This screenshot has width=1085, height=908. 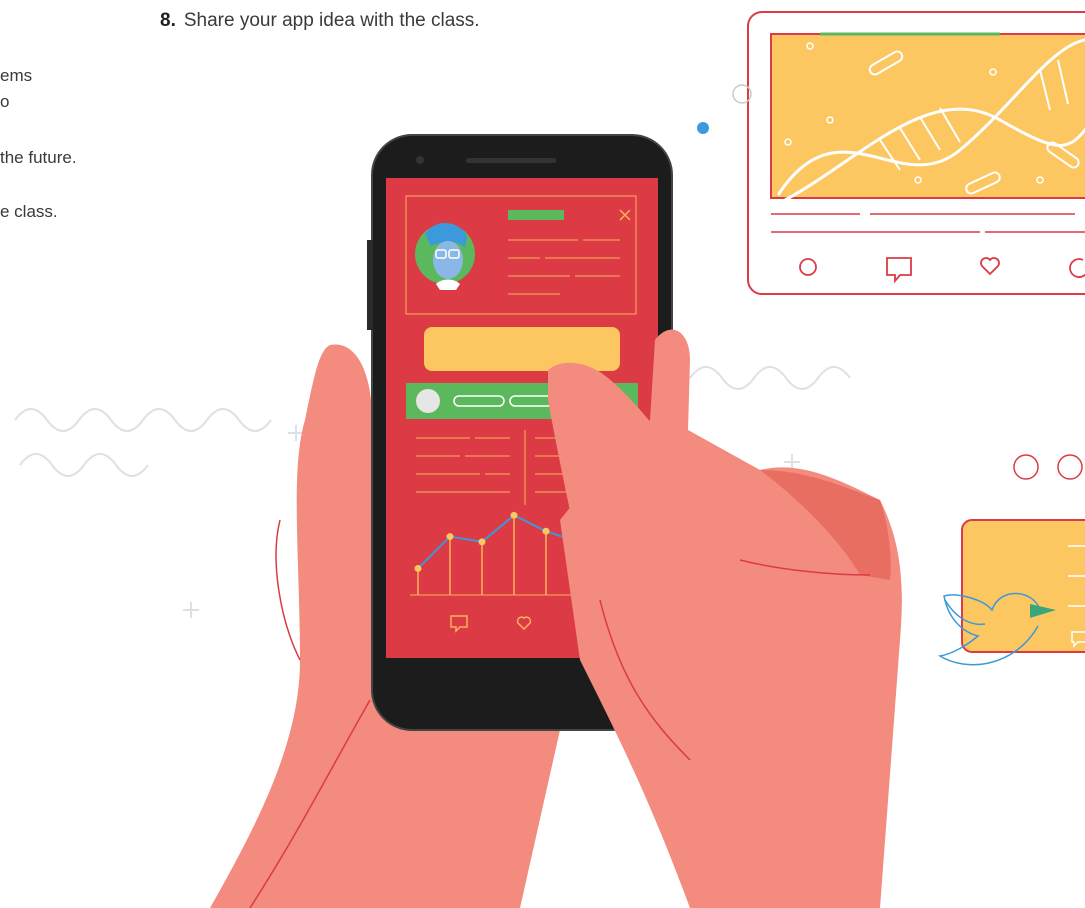 I want to click on decor-circle-a, so click(x=1026, y=467).